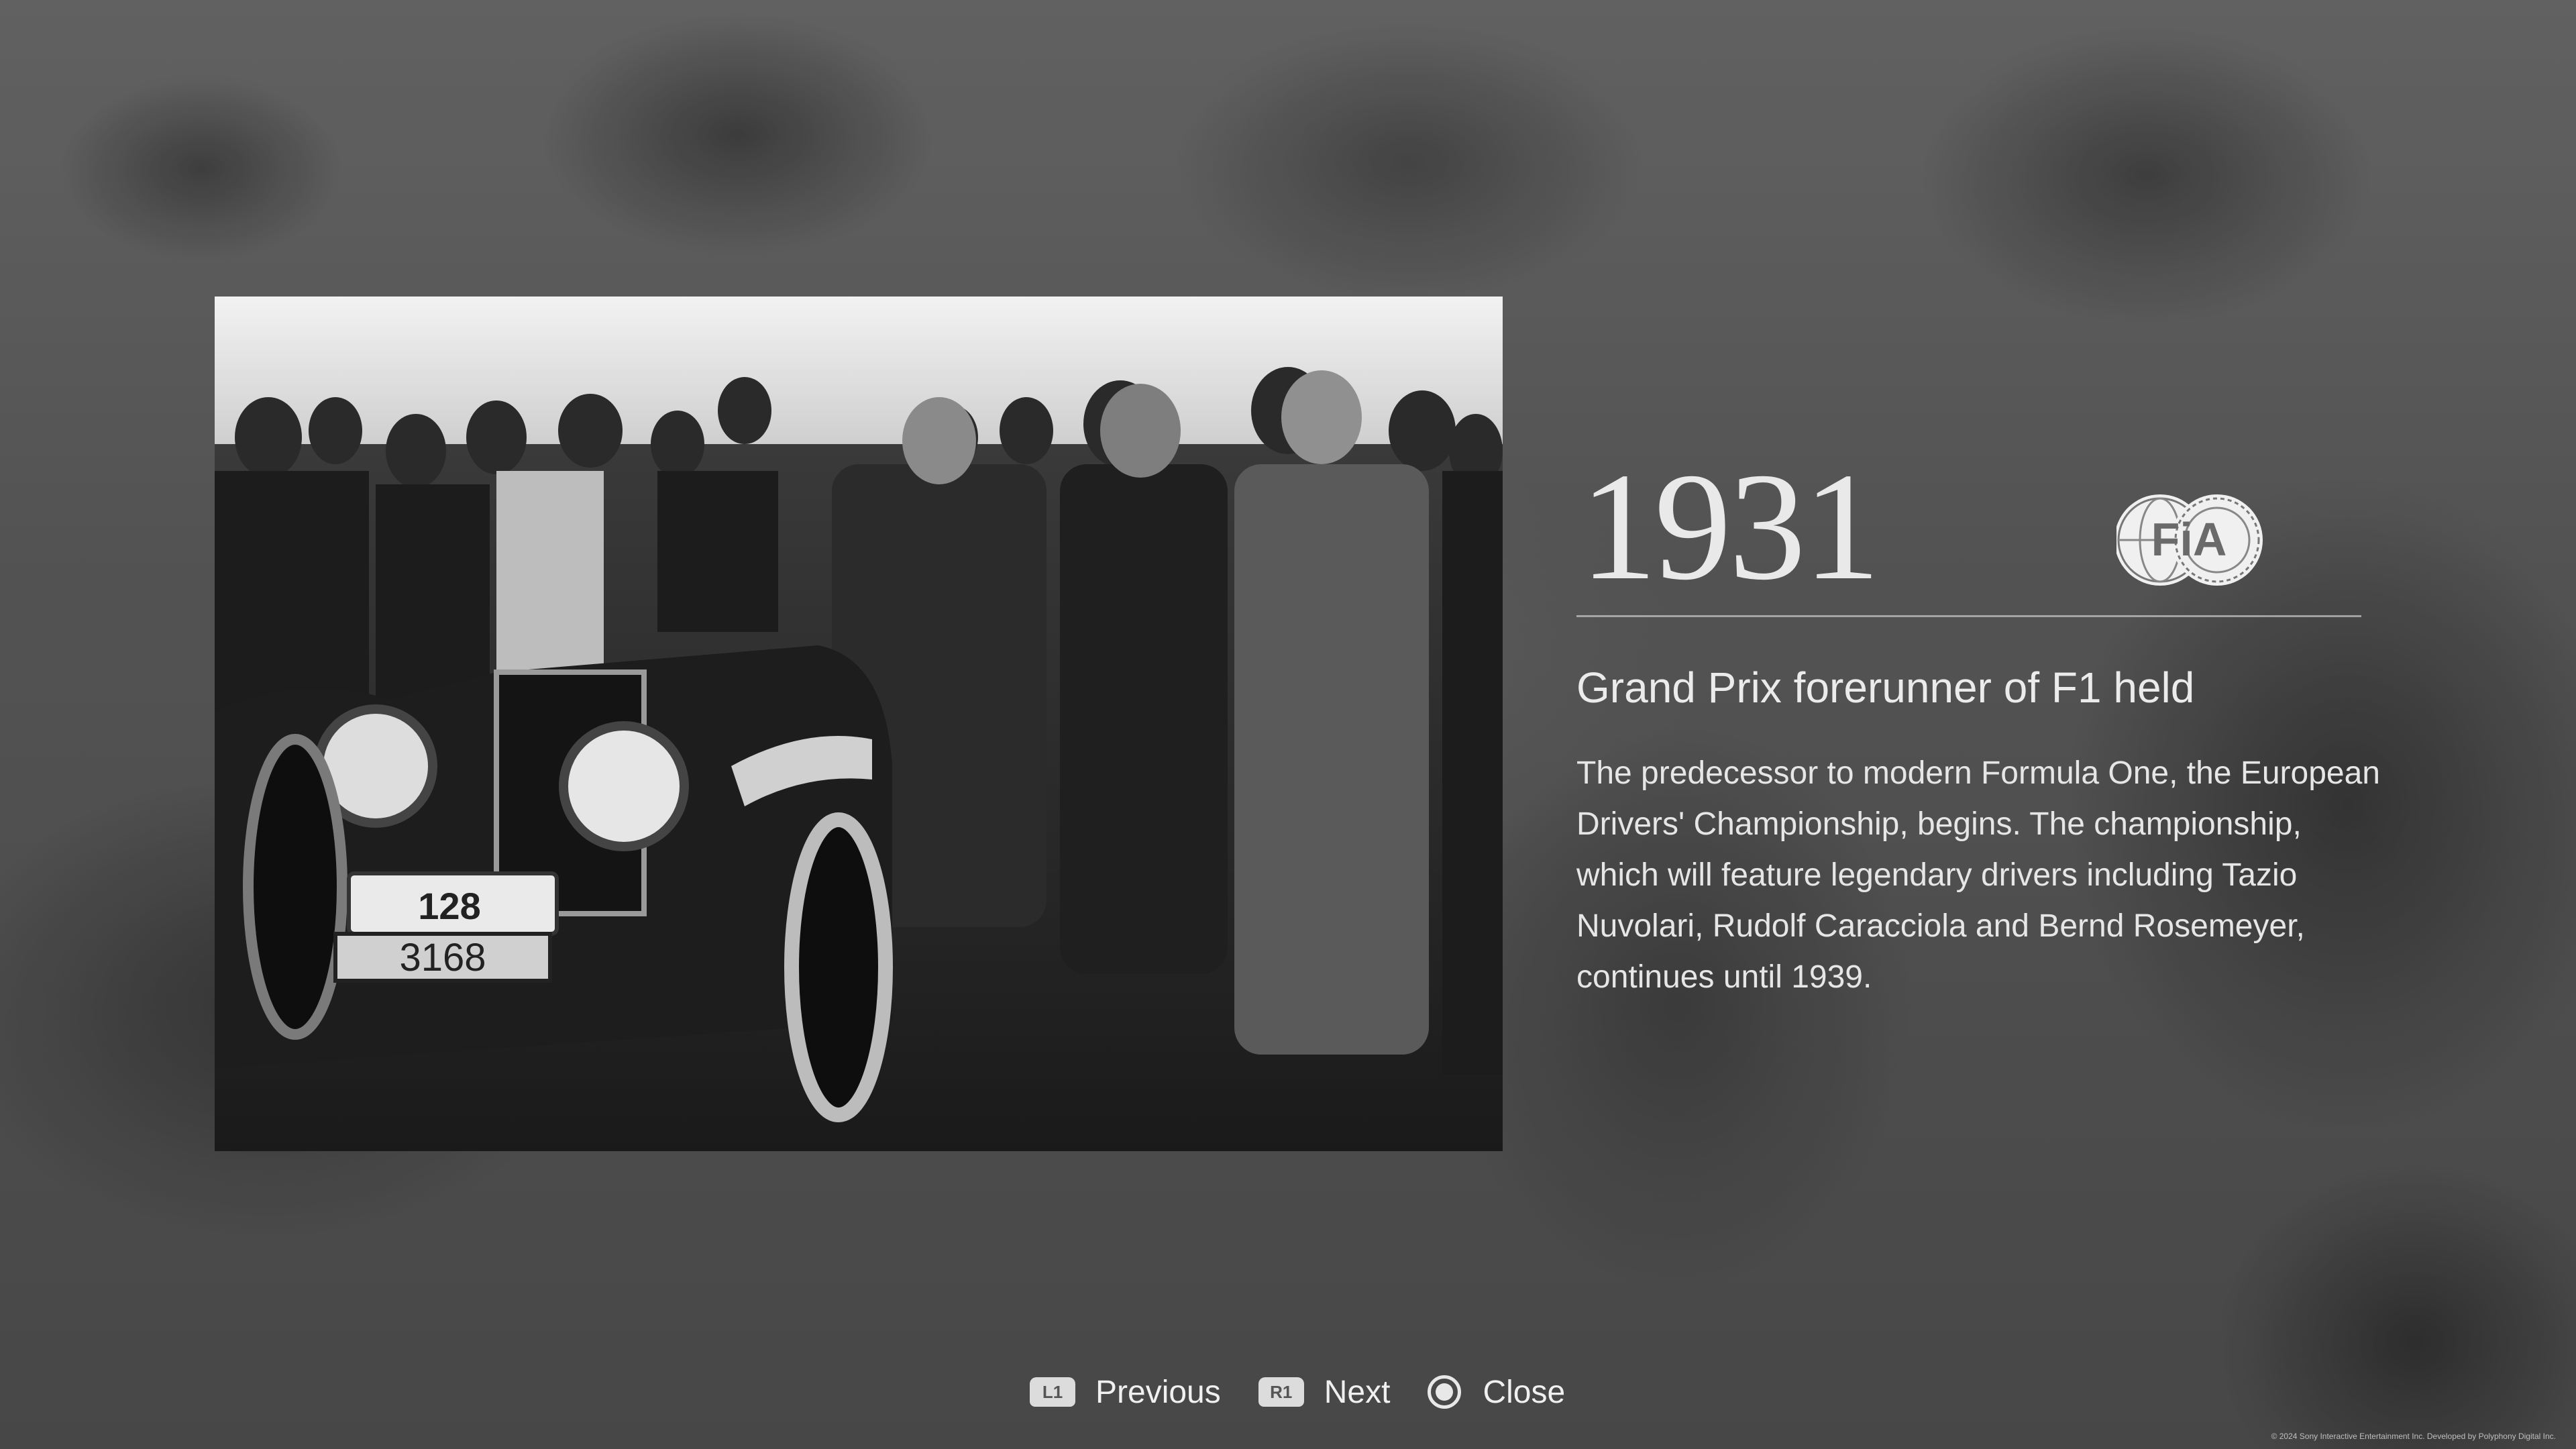  What do you see at coordinates (1968, 616) in the screenshot?
I see `header-divider` at bounding box center [1968, 616].